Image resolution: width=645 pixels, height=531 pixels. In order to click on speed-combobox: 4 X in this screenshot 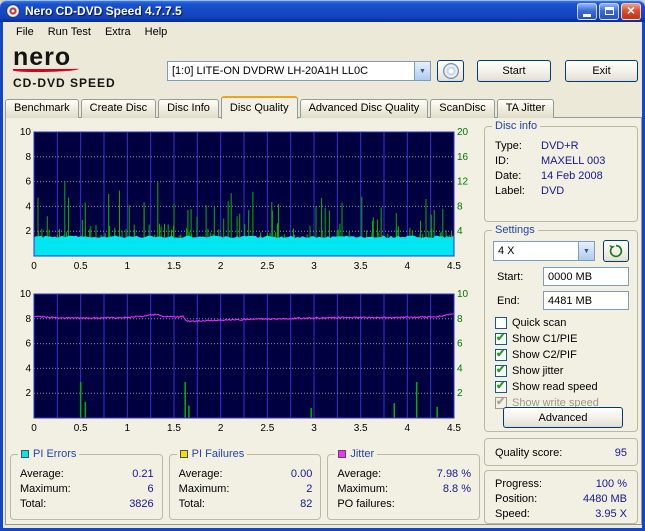, I will do `click(544, 251)`.